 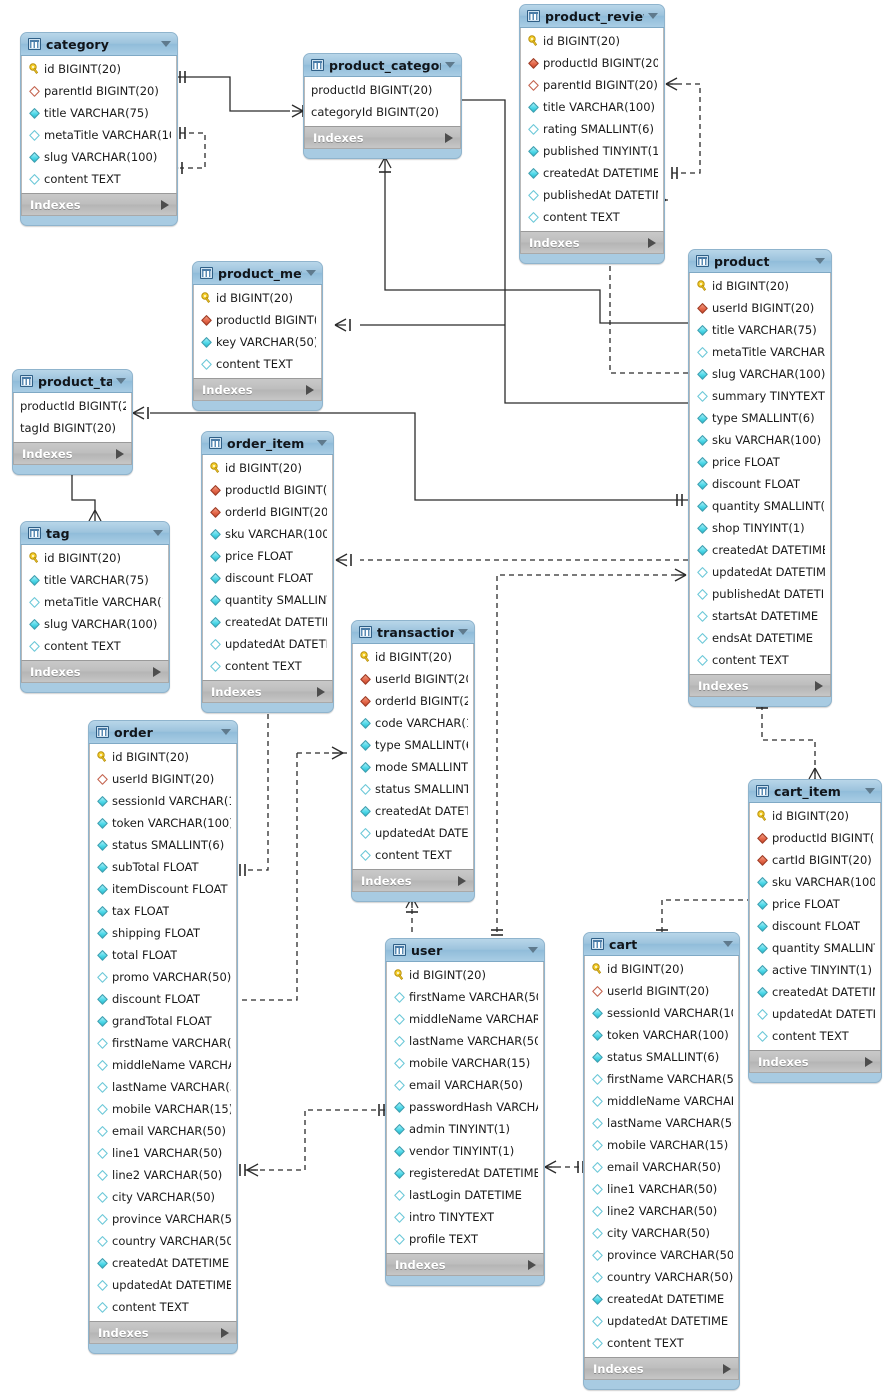 I want to click on field-row: promo VARCHAR(50), so click(x=163, y=977).